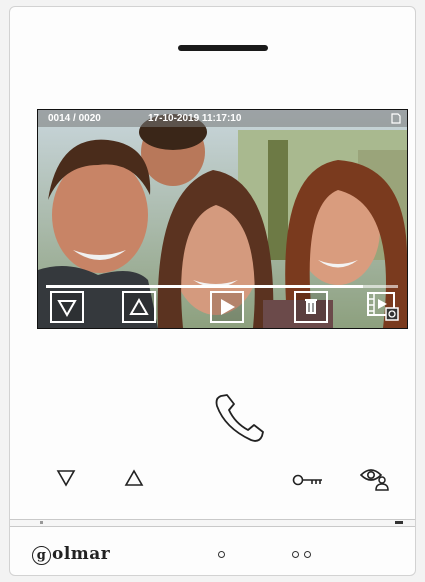 This screenshot has width=425, height=582. I want to click on photo-video-mode-icon, so click(383, 306).